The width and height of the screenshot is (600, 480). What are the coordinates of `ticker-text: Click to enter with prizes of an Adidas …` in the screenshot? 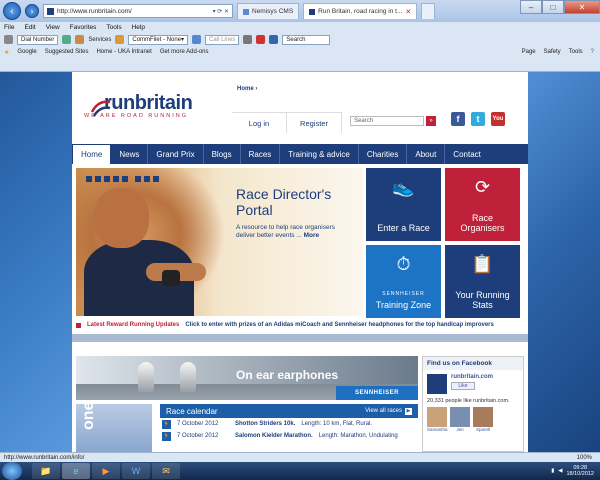 It's located at (339, 325).